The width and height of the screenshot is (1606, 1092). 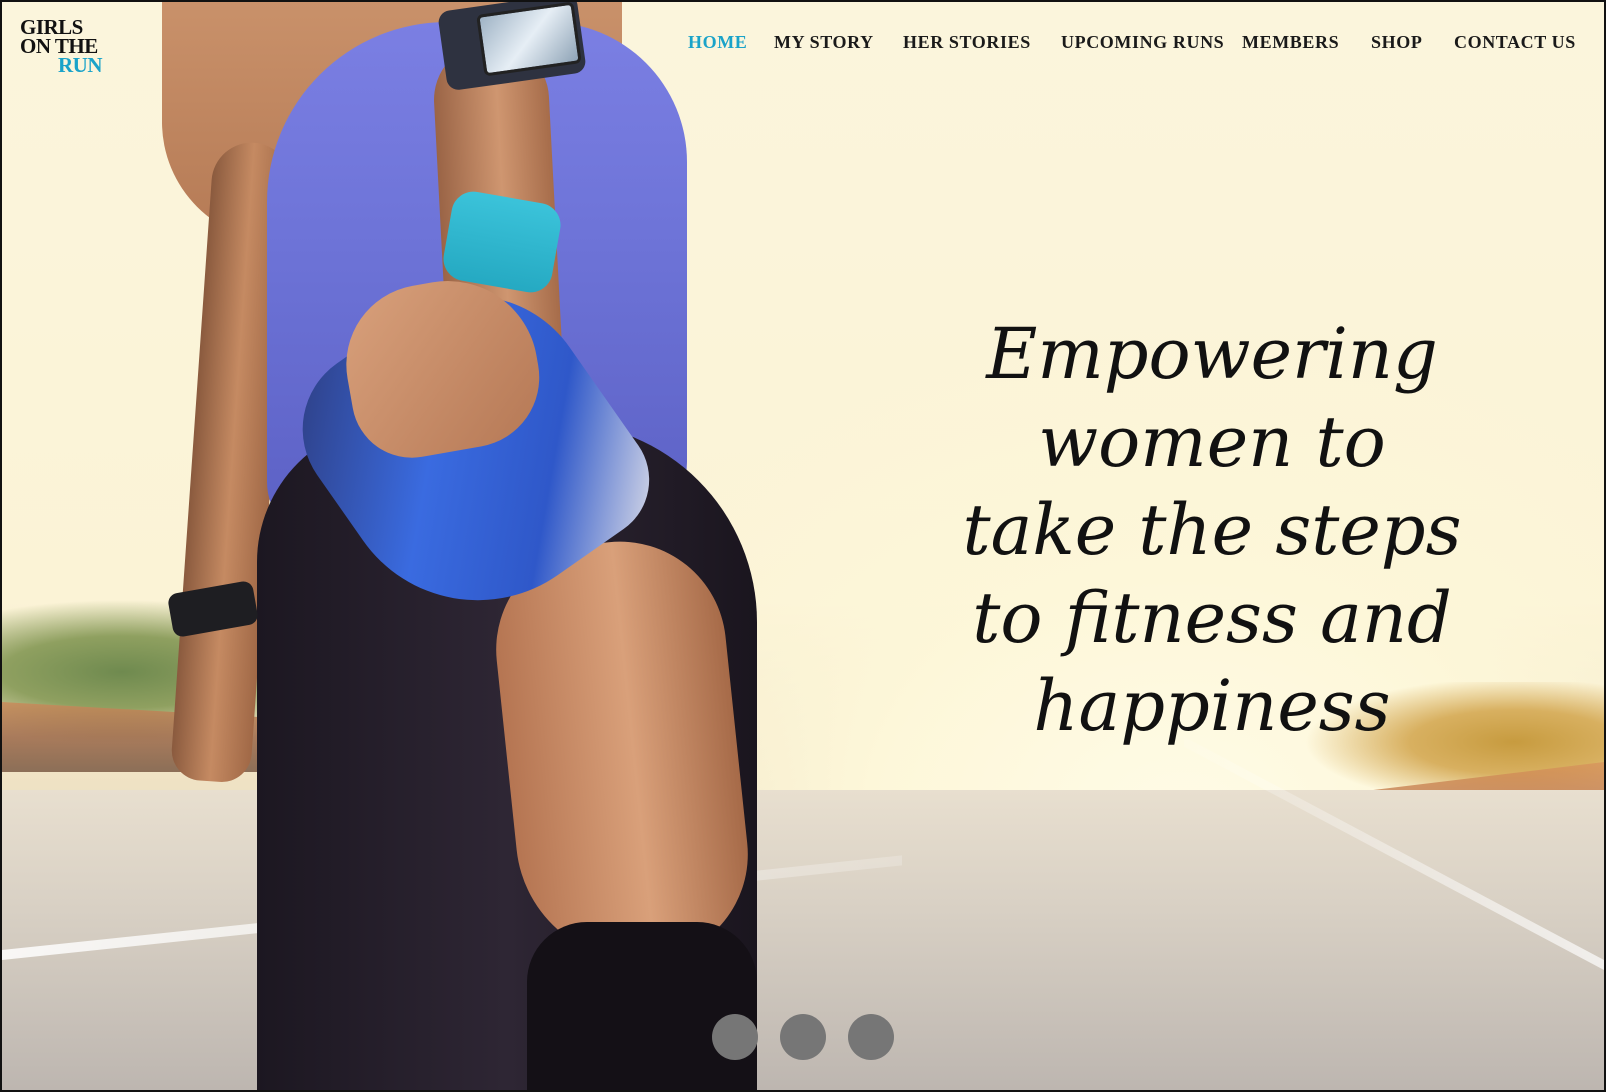 What do you see at coordinates (61, 47) in the screenshot?
I see `site-logo: GIRLS ON THE RUN` at bounding box center [61, 47].